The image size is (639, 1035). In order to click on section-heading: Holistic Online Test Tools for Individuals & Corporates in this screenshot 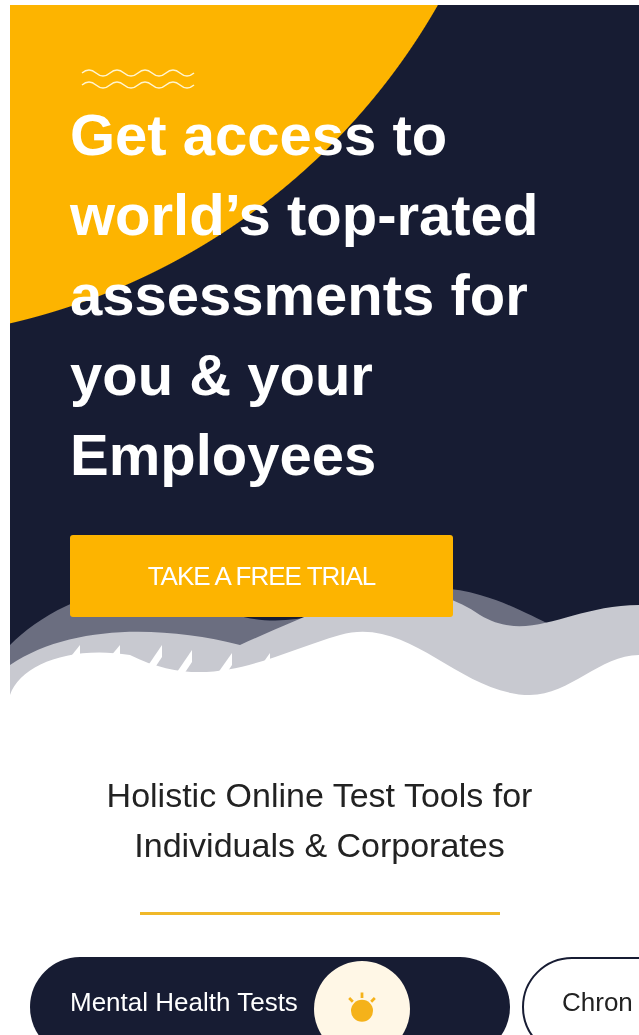, I will do `click(319, 820)`.